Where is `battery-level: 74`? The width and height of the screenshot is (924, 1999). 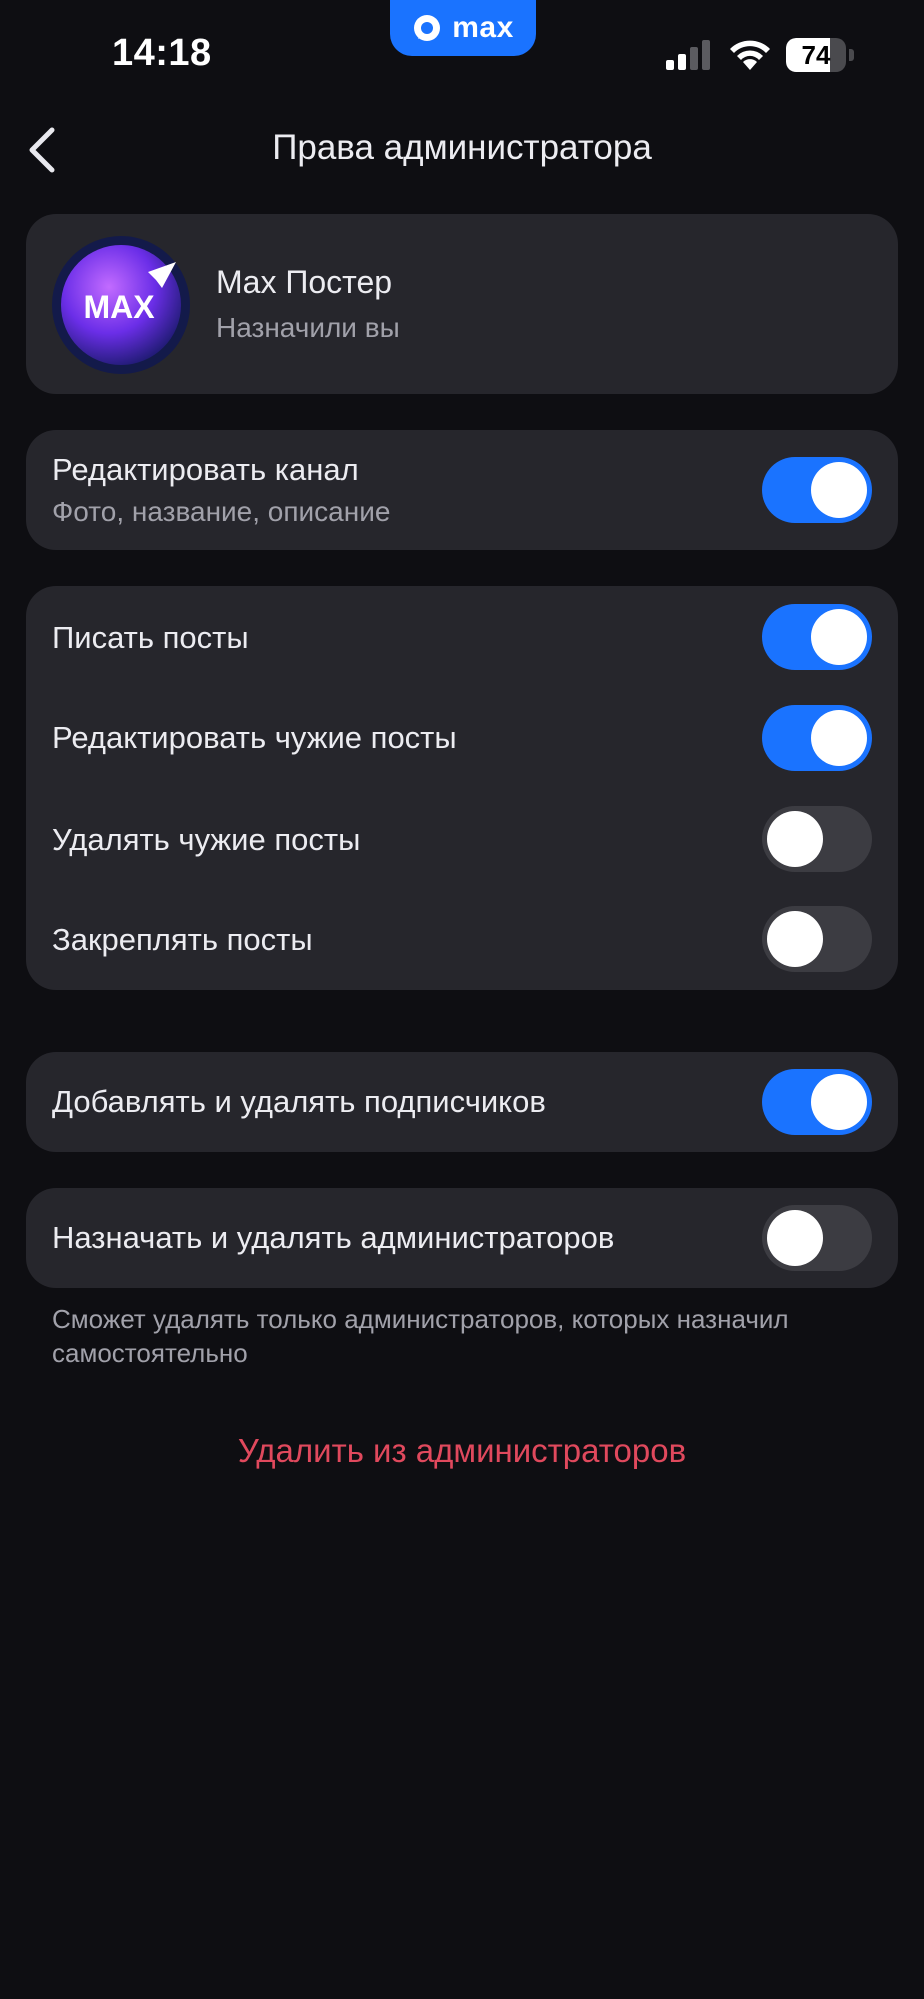 battery-level: 74 is located at coordinates (816, 54).